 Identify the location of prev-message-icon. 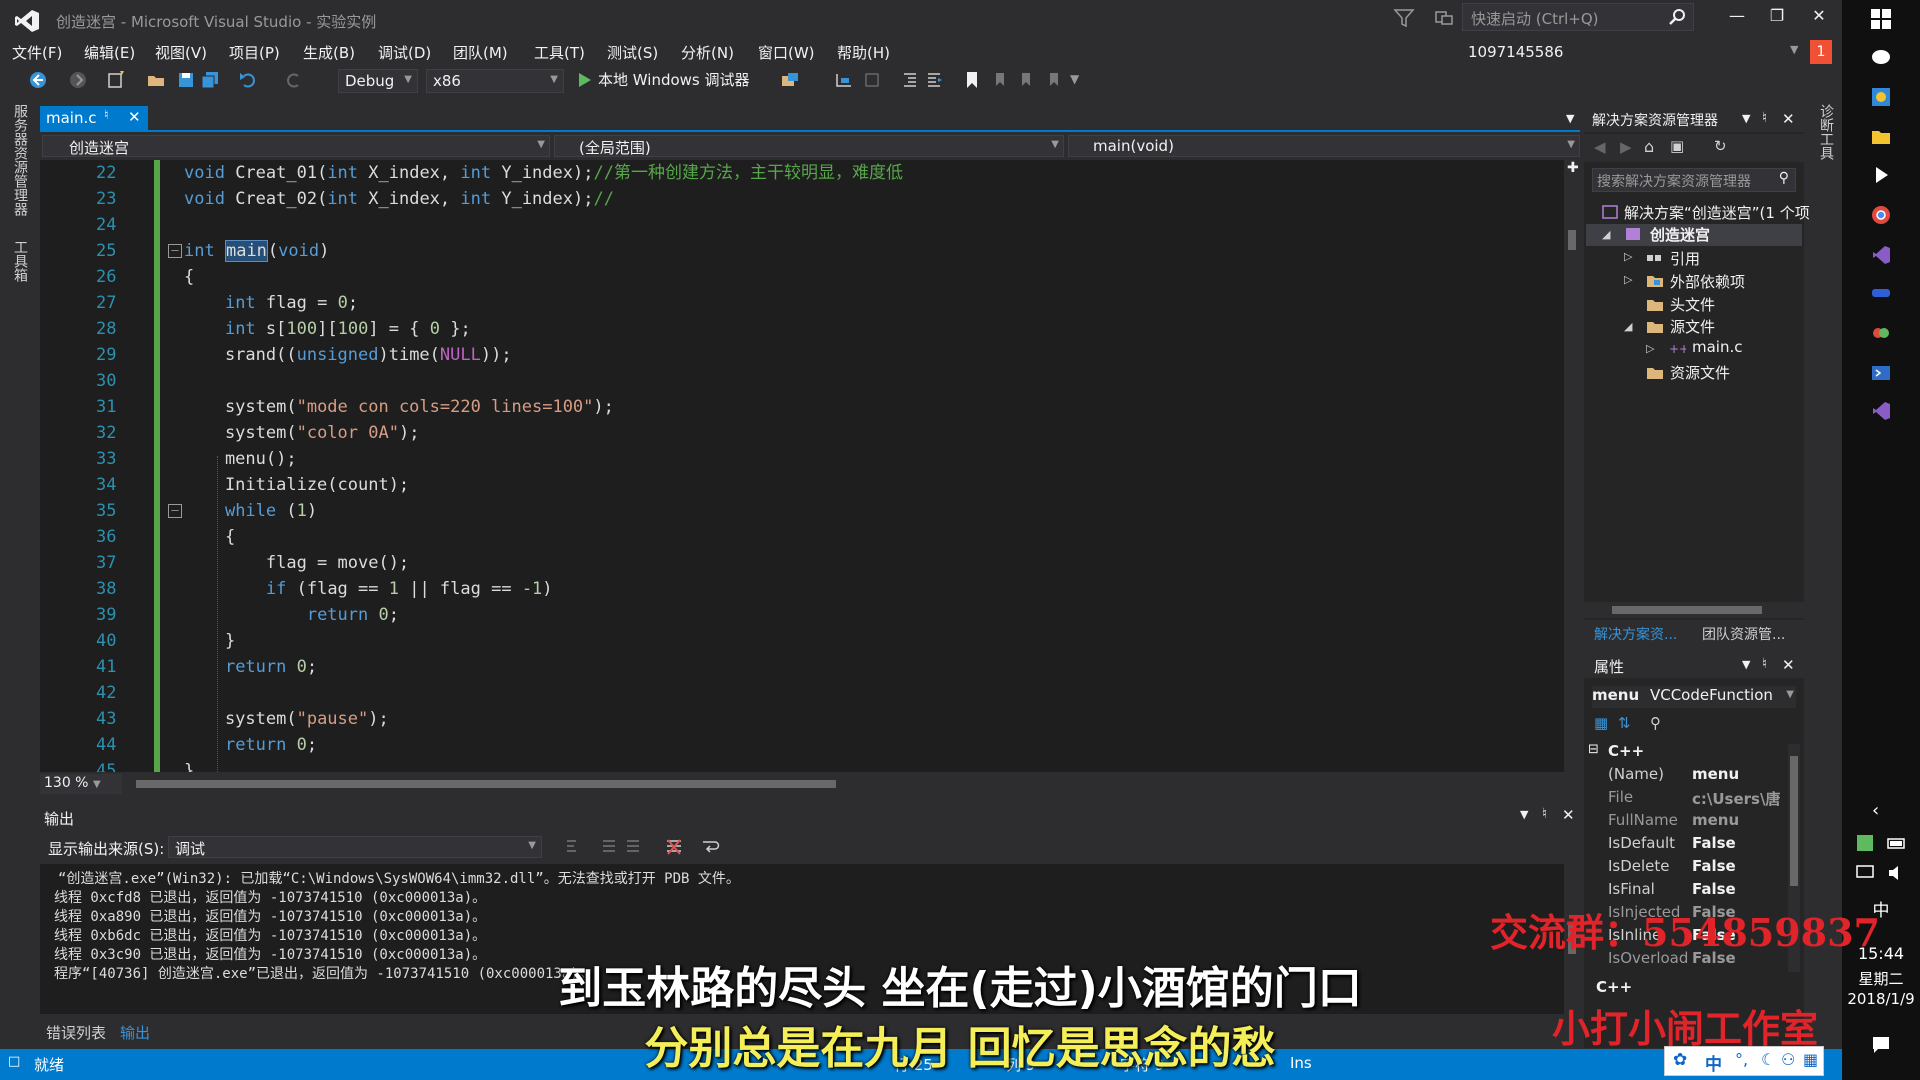
(610, 847).